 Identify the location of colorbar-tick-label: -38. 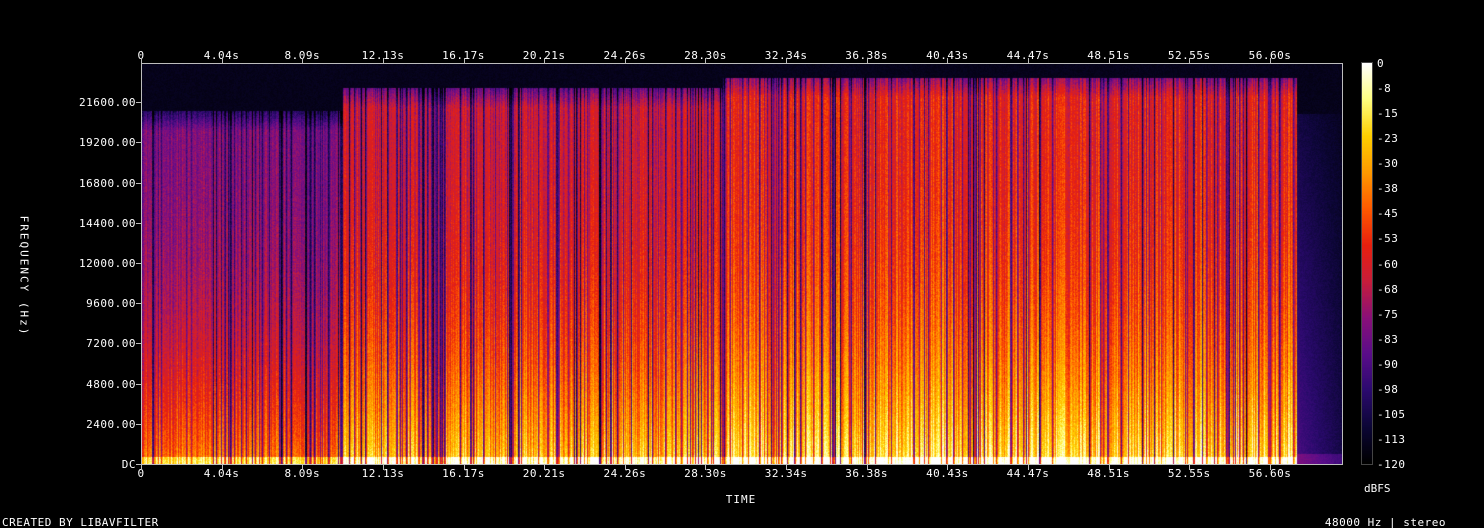
(1388, 189).